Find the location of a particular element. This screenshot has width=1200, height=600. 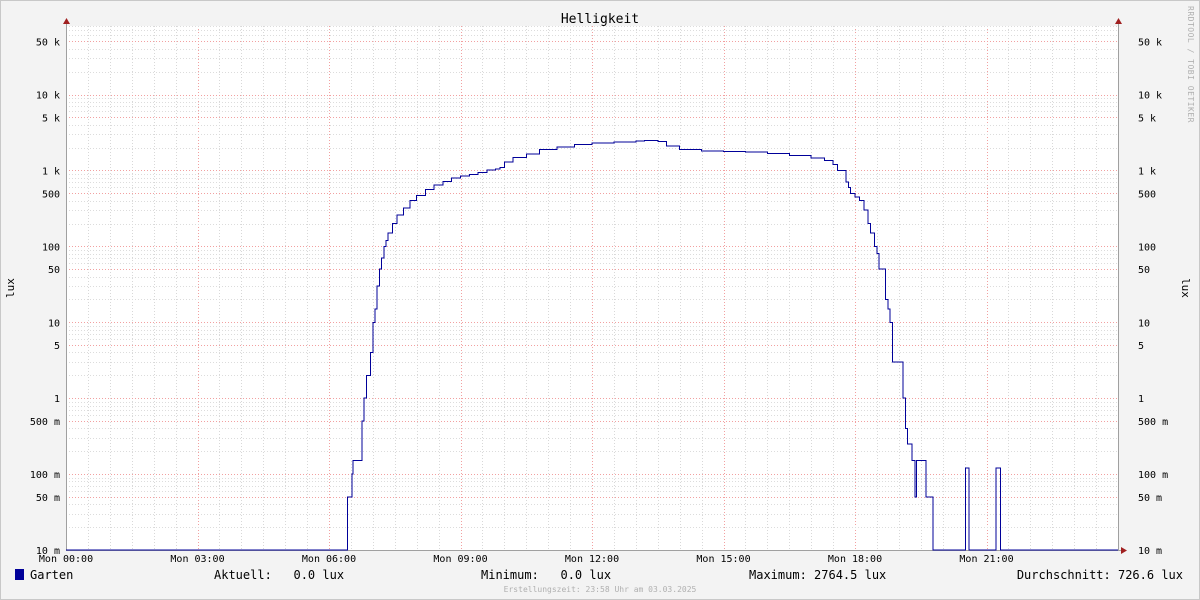

y-axis-arrow-left is located at coordinates (66, 21).